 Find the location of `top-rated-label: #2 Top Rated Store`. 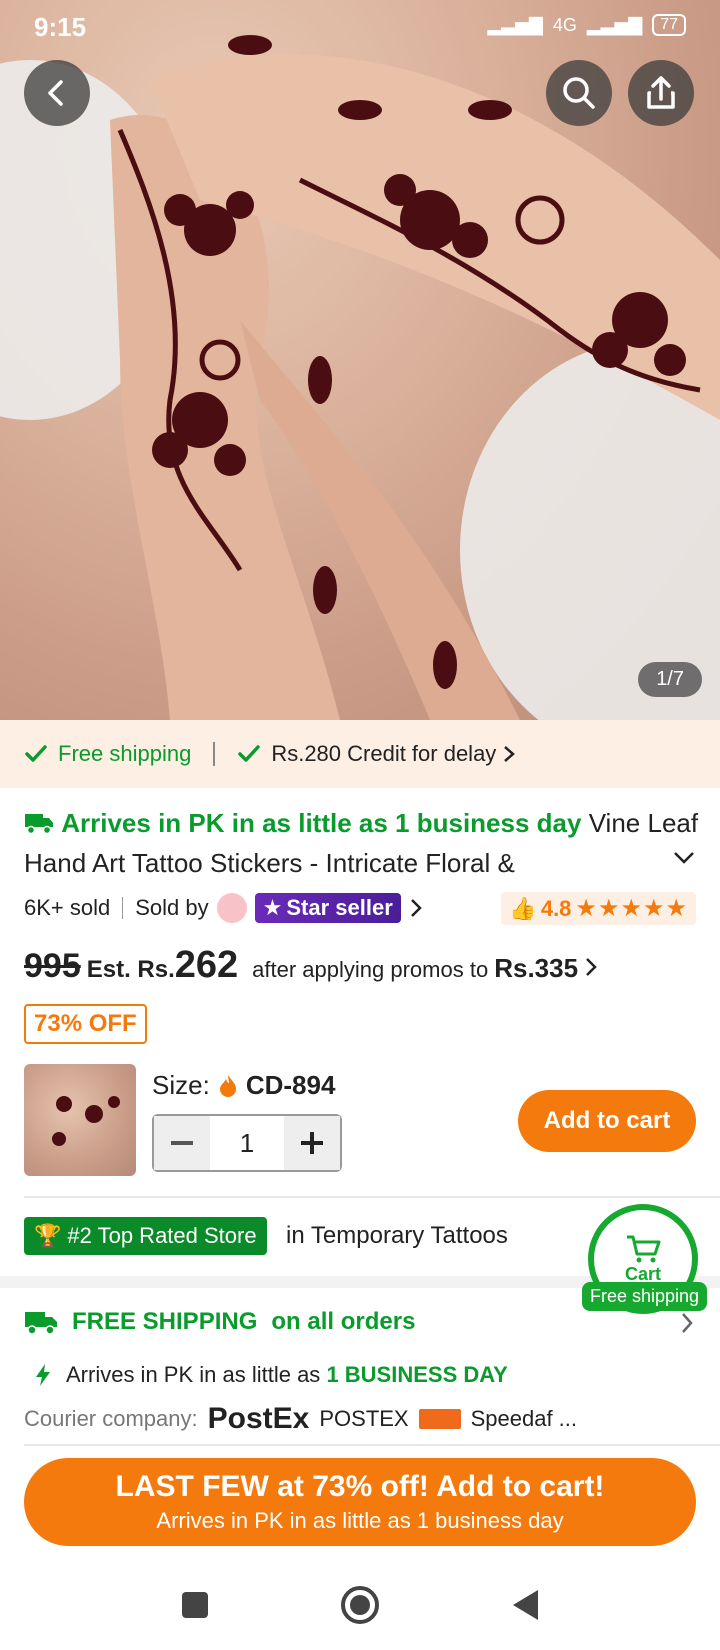

top-rated-label: #2 Top Rated Store is located at coordinates (162, 1235).